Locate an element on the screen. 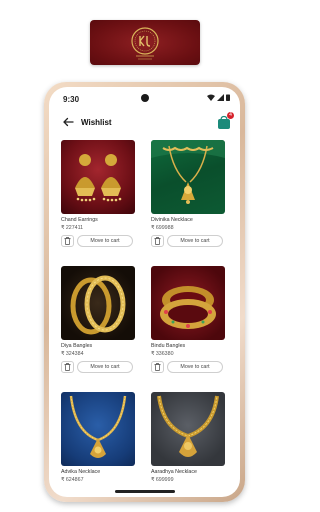 Image resolution: width=320 pixels, height=512 pixels. product-name: Divinika Necklace is located at coordinates (172, 220).